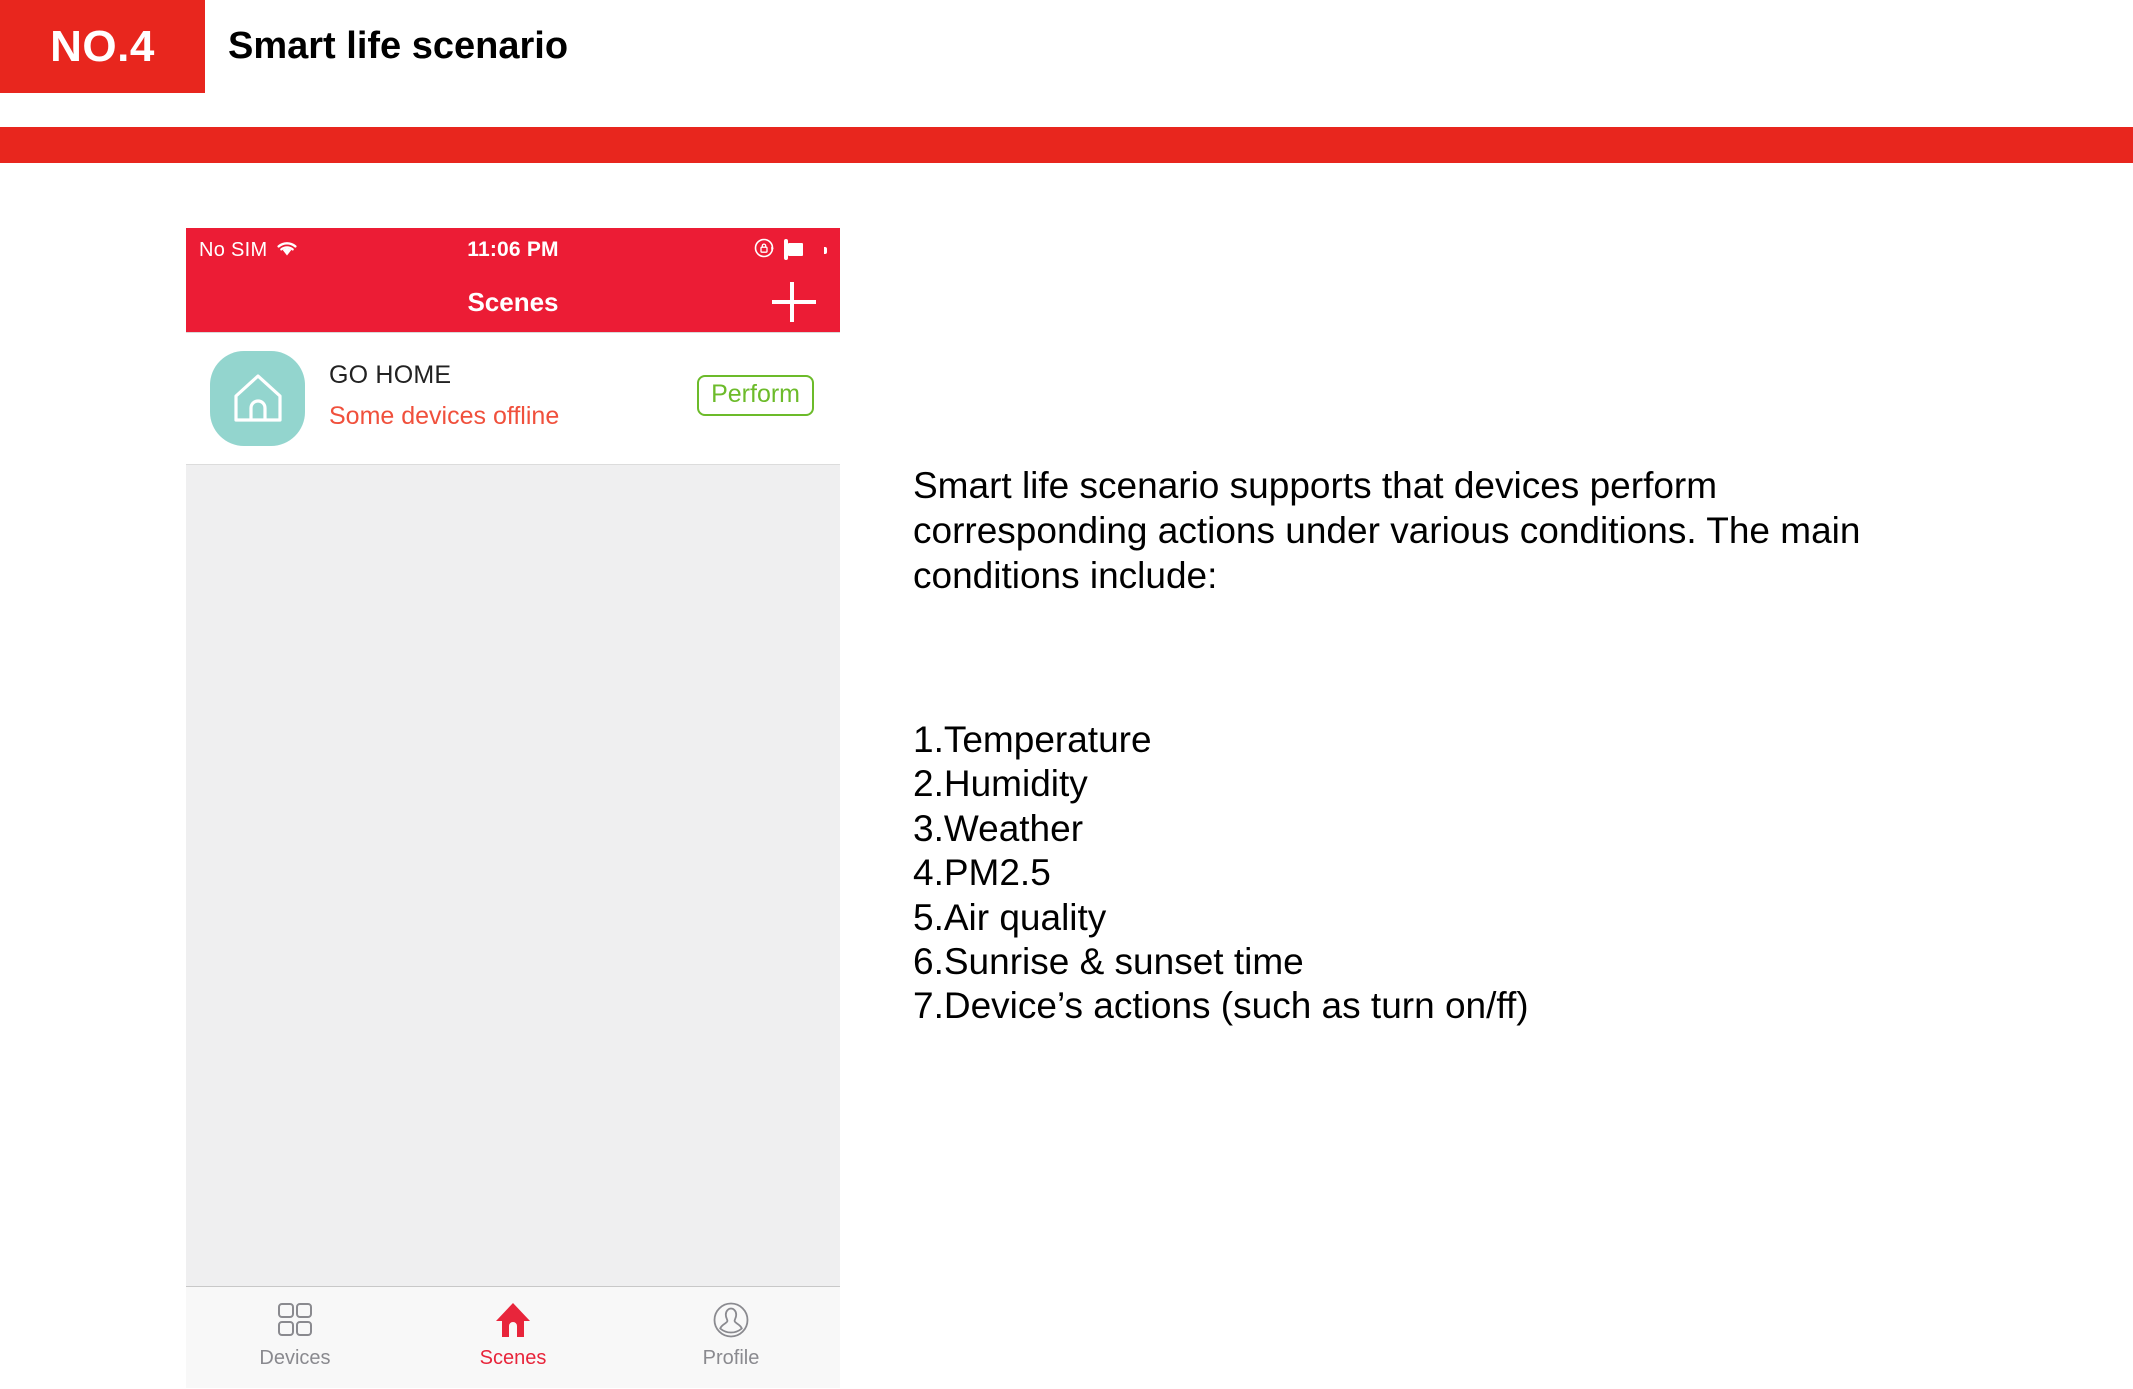 The height and width of the screenshot is (1389, 2133). I want to click on phone-nav-bar: Scenes, so click(513, 302).